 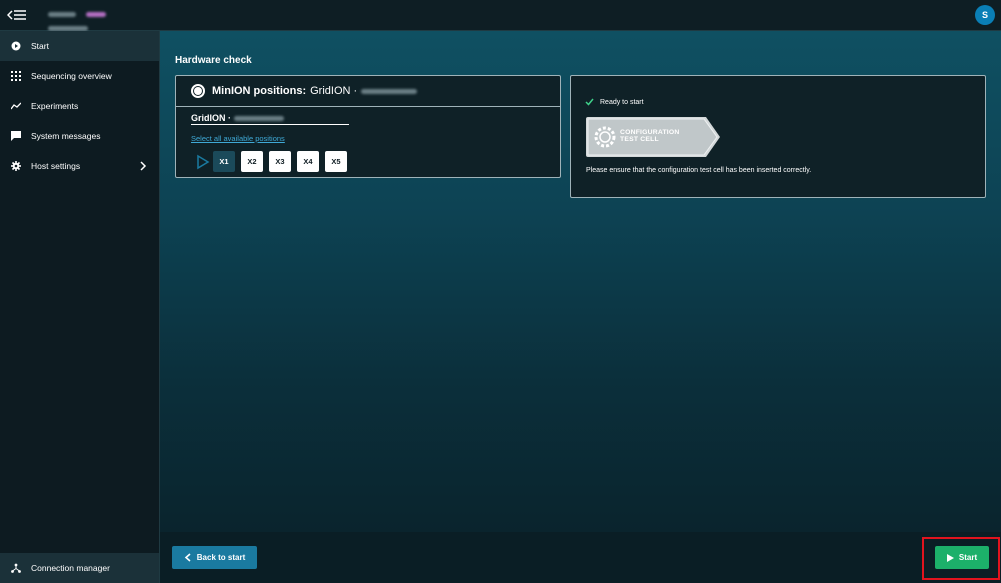 What do you see at coordinates (203, 162) in the screenshot?
I see `play-outline-icon` at bounding box center [203, 162].